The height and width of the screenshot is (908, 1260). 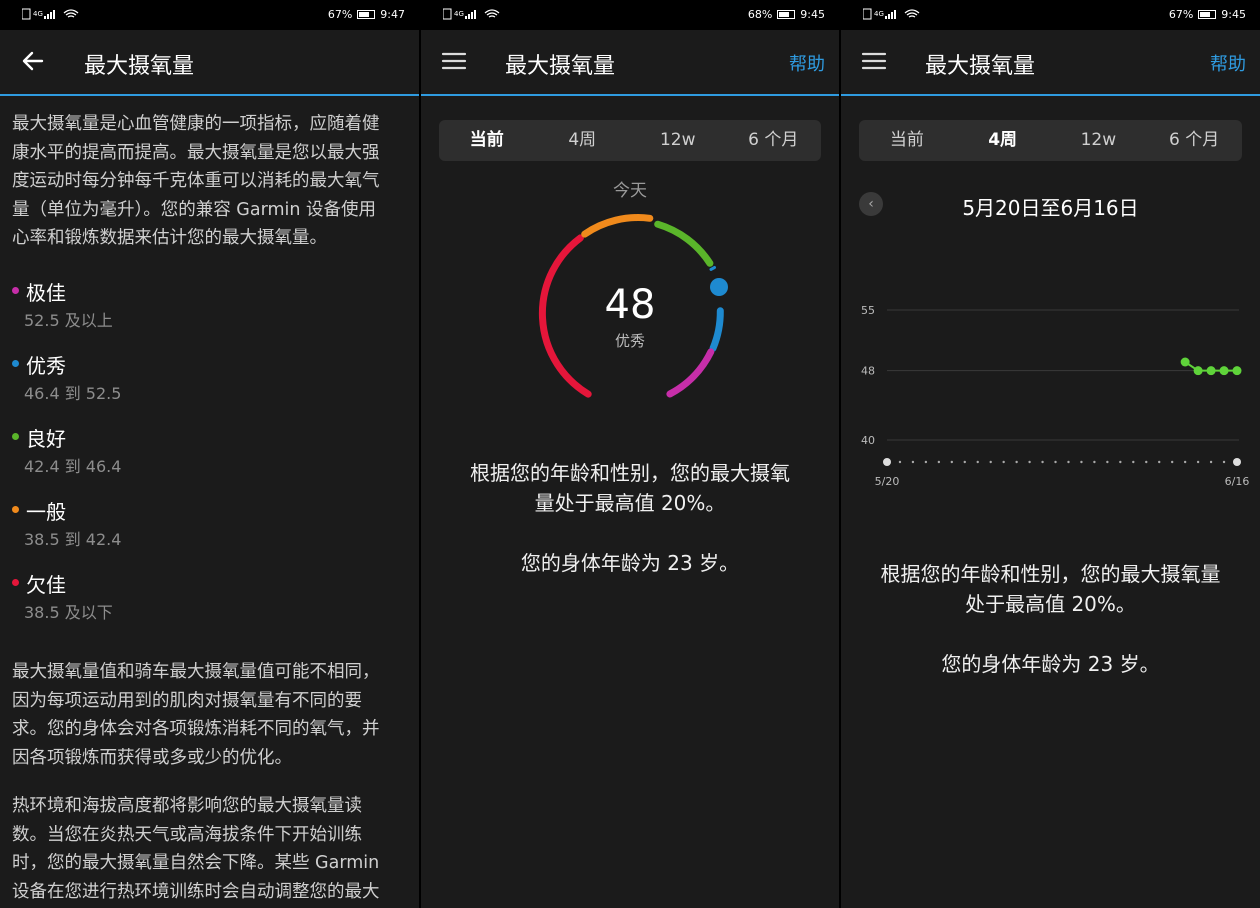 What do you see at coordinates (68, 320) in the screenshot?
I see `category-range: 52.5 及以上` at bounding box center [68, 320].